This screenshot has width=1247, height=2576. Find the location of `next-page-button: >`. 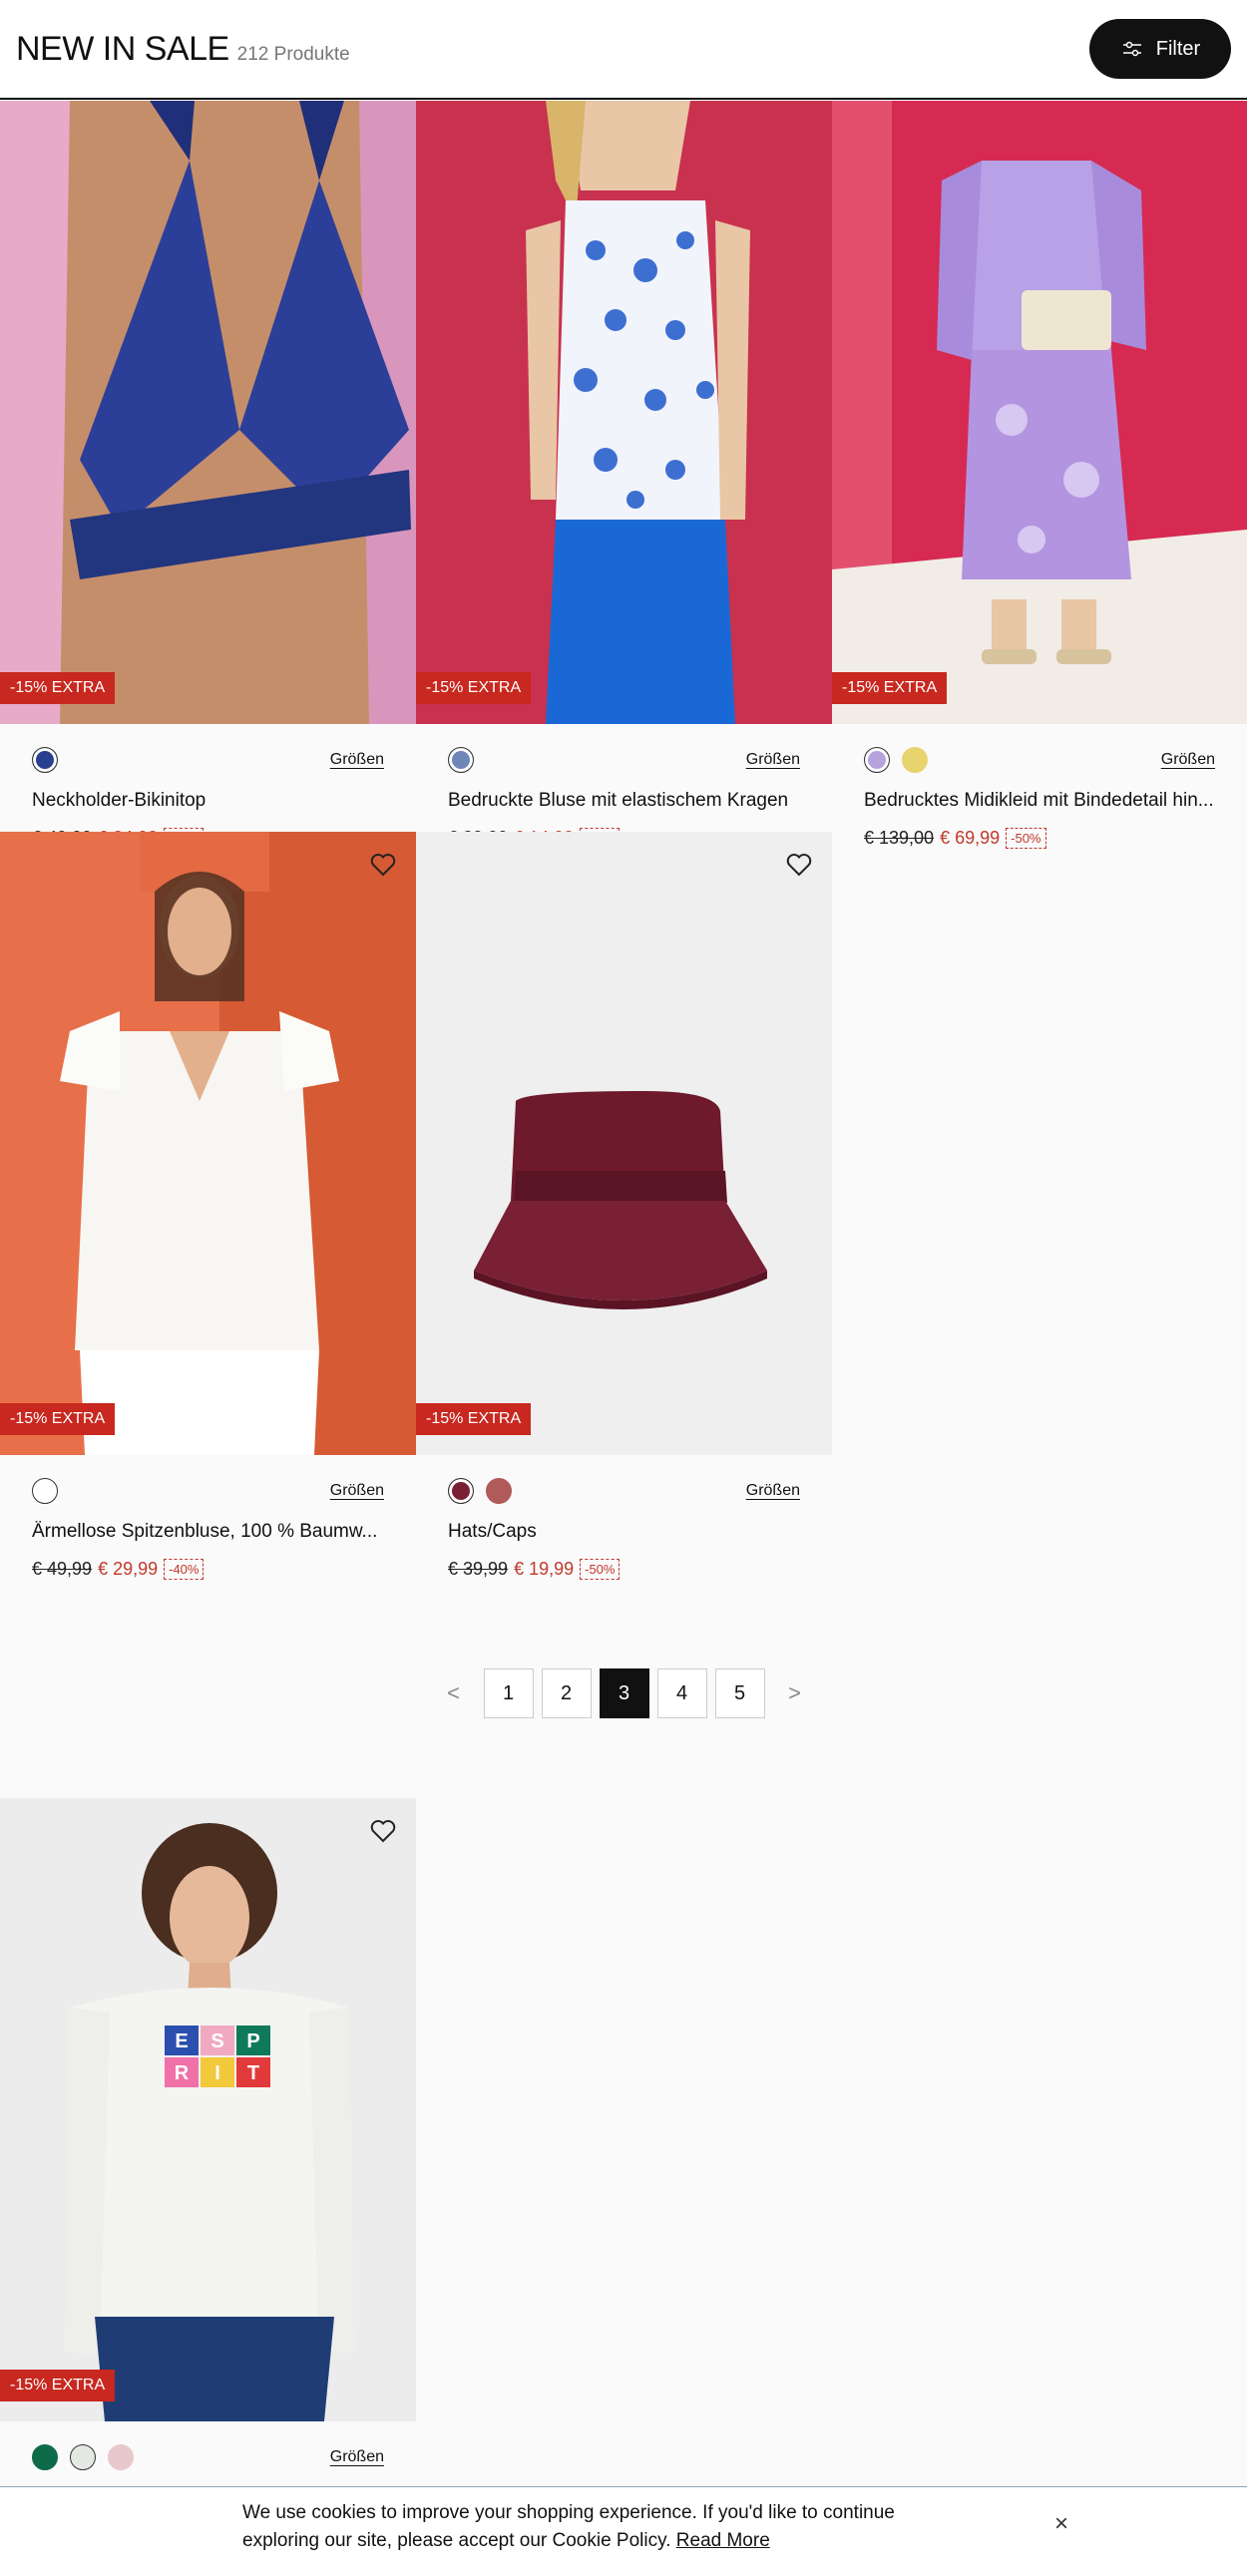

next-page-button: > is located at coordinates (795, 1693).